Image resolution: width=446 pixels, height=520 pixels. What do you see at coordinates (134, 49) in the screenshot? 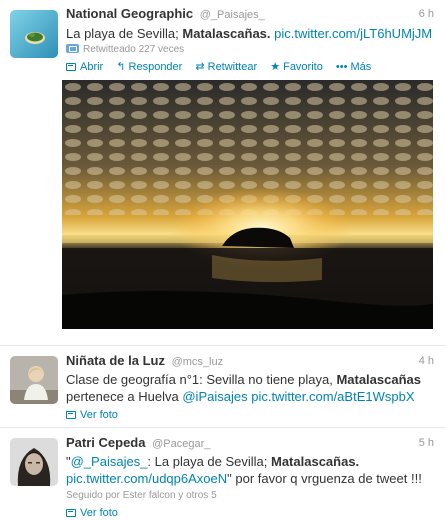
I see `retweet-count-label: Retwitteado 227 veces` at bounding box center [134, 49].